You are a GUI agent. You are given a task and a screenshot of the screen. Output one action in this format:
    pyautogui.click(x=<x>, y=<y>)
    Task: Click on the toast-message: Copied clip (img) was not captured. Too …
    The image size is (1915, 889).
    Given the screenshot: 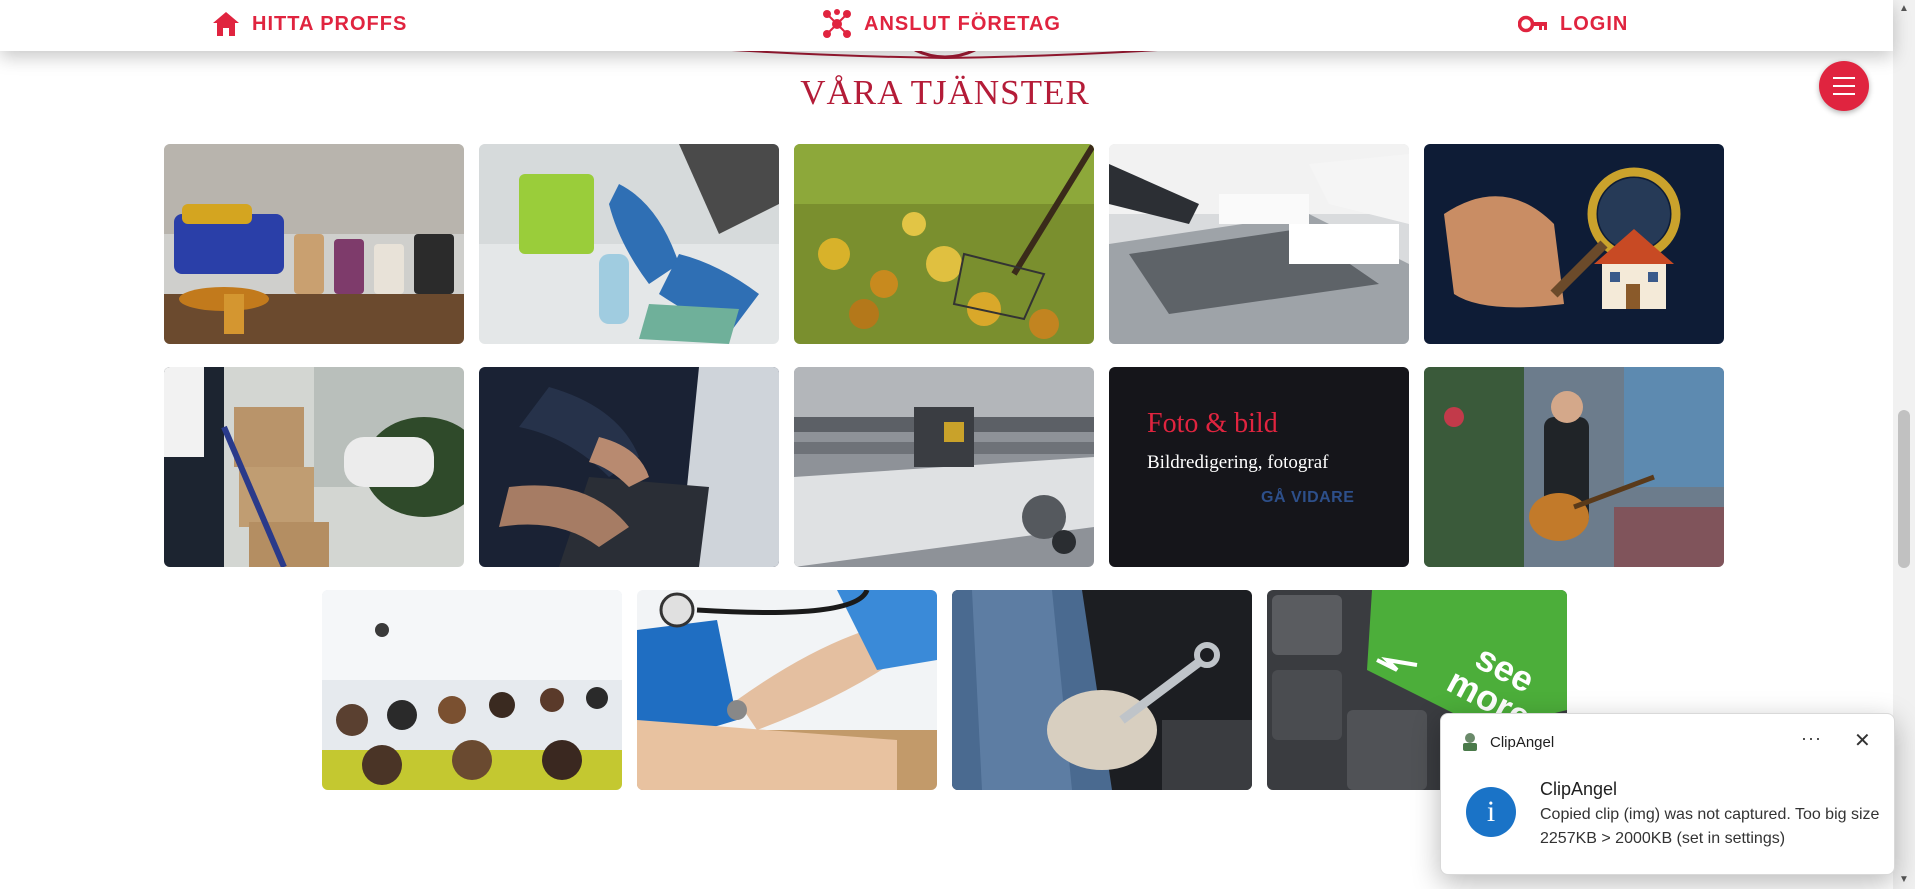 What is the action you would take?
    pyautogui.click(x=1710, y=826)
    